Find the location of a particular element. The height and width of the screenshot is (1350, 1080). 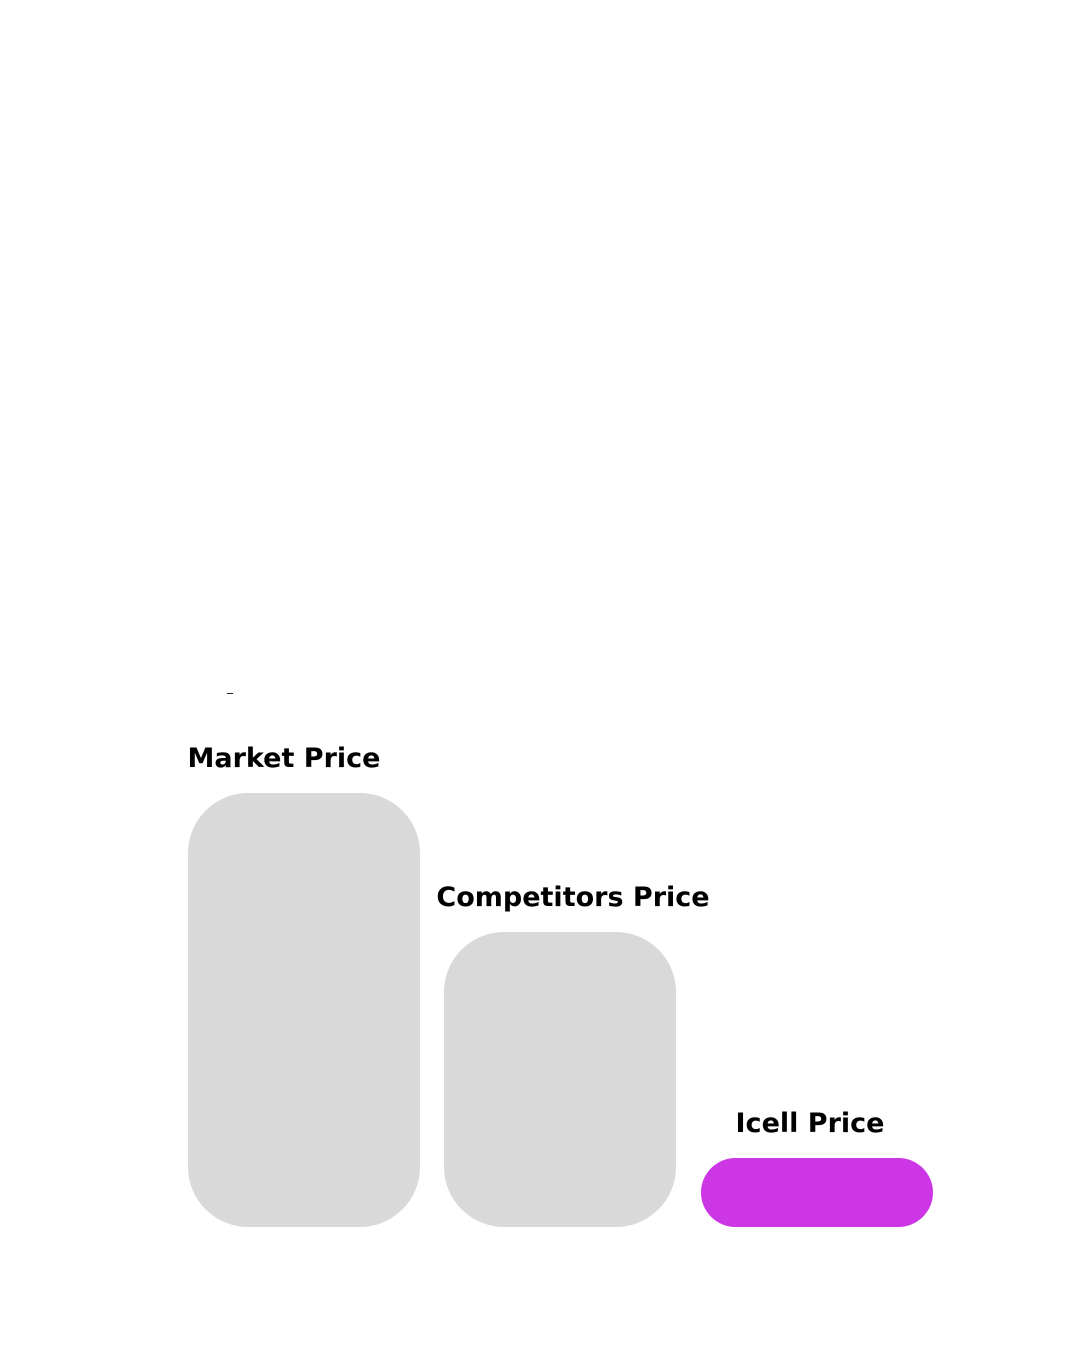

bar-label-market-price: Market Price is located at coordinates (284, 758).